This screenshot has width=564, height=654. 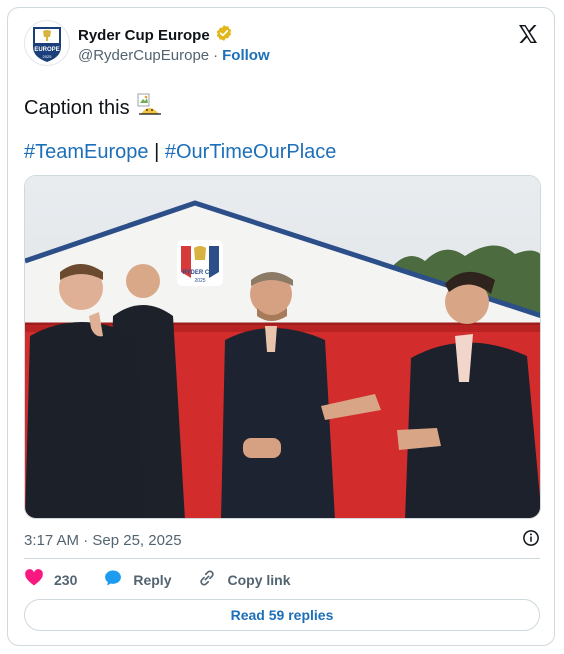 What do you see at coordinates (143, 55) in the screenshot?
I see `account-handle: @RyderCupEurope` at bounding box center [143, 55].